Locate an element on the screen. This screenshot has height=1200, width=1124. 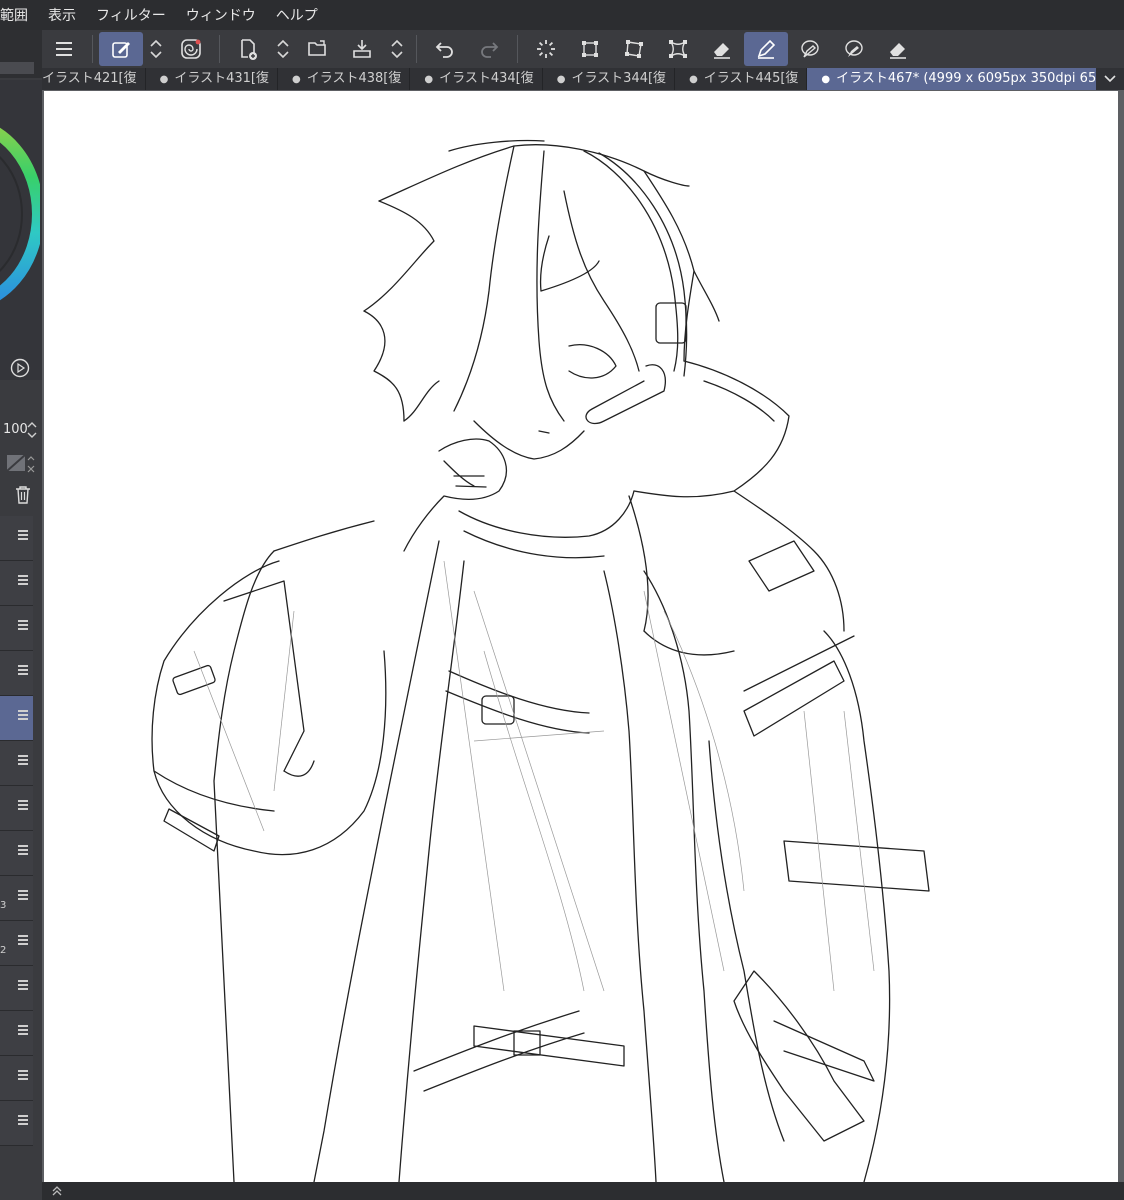
transform-icon is located at coordinates (590, 49).